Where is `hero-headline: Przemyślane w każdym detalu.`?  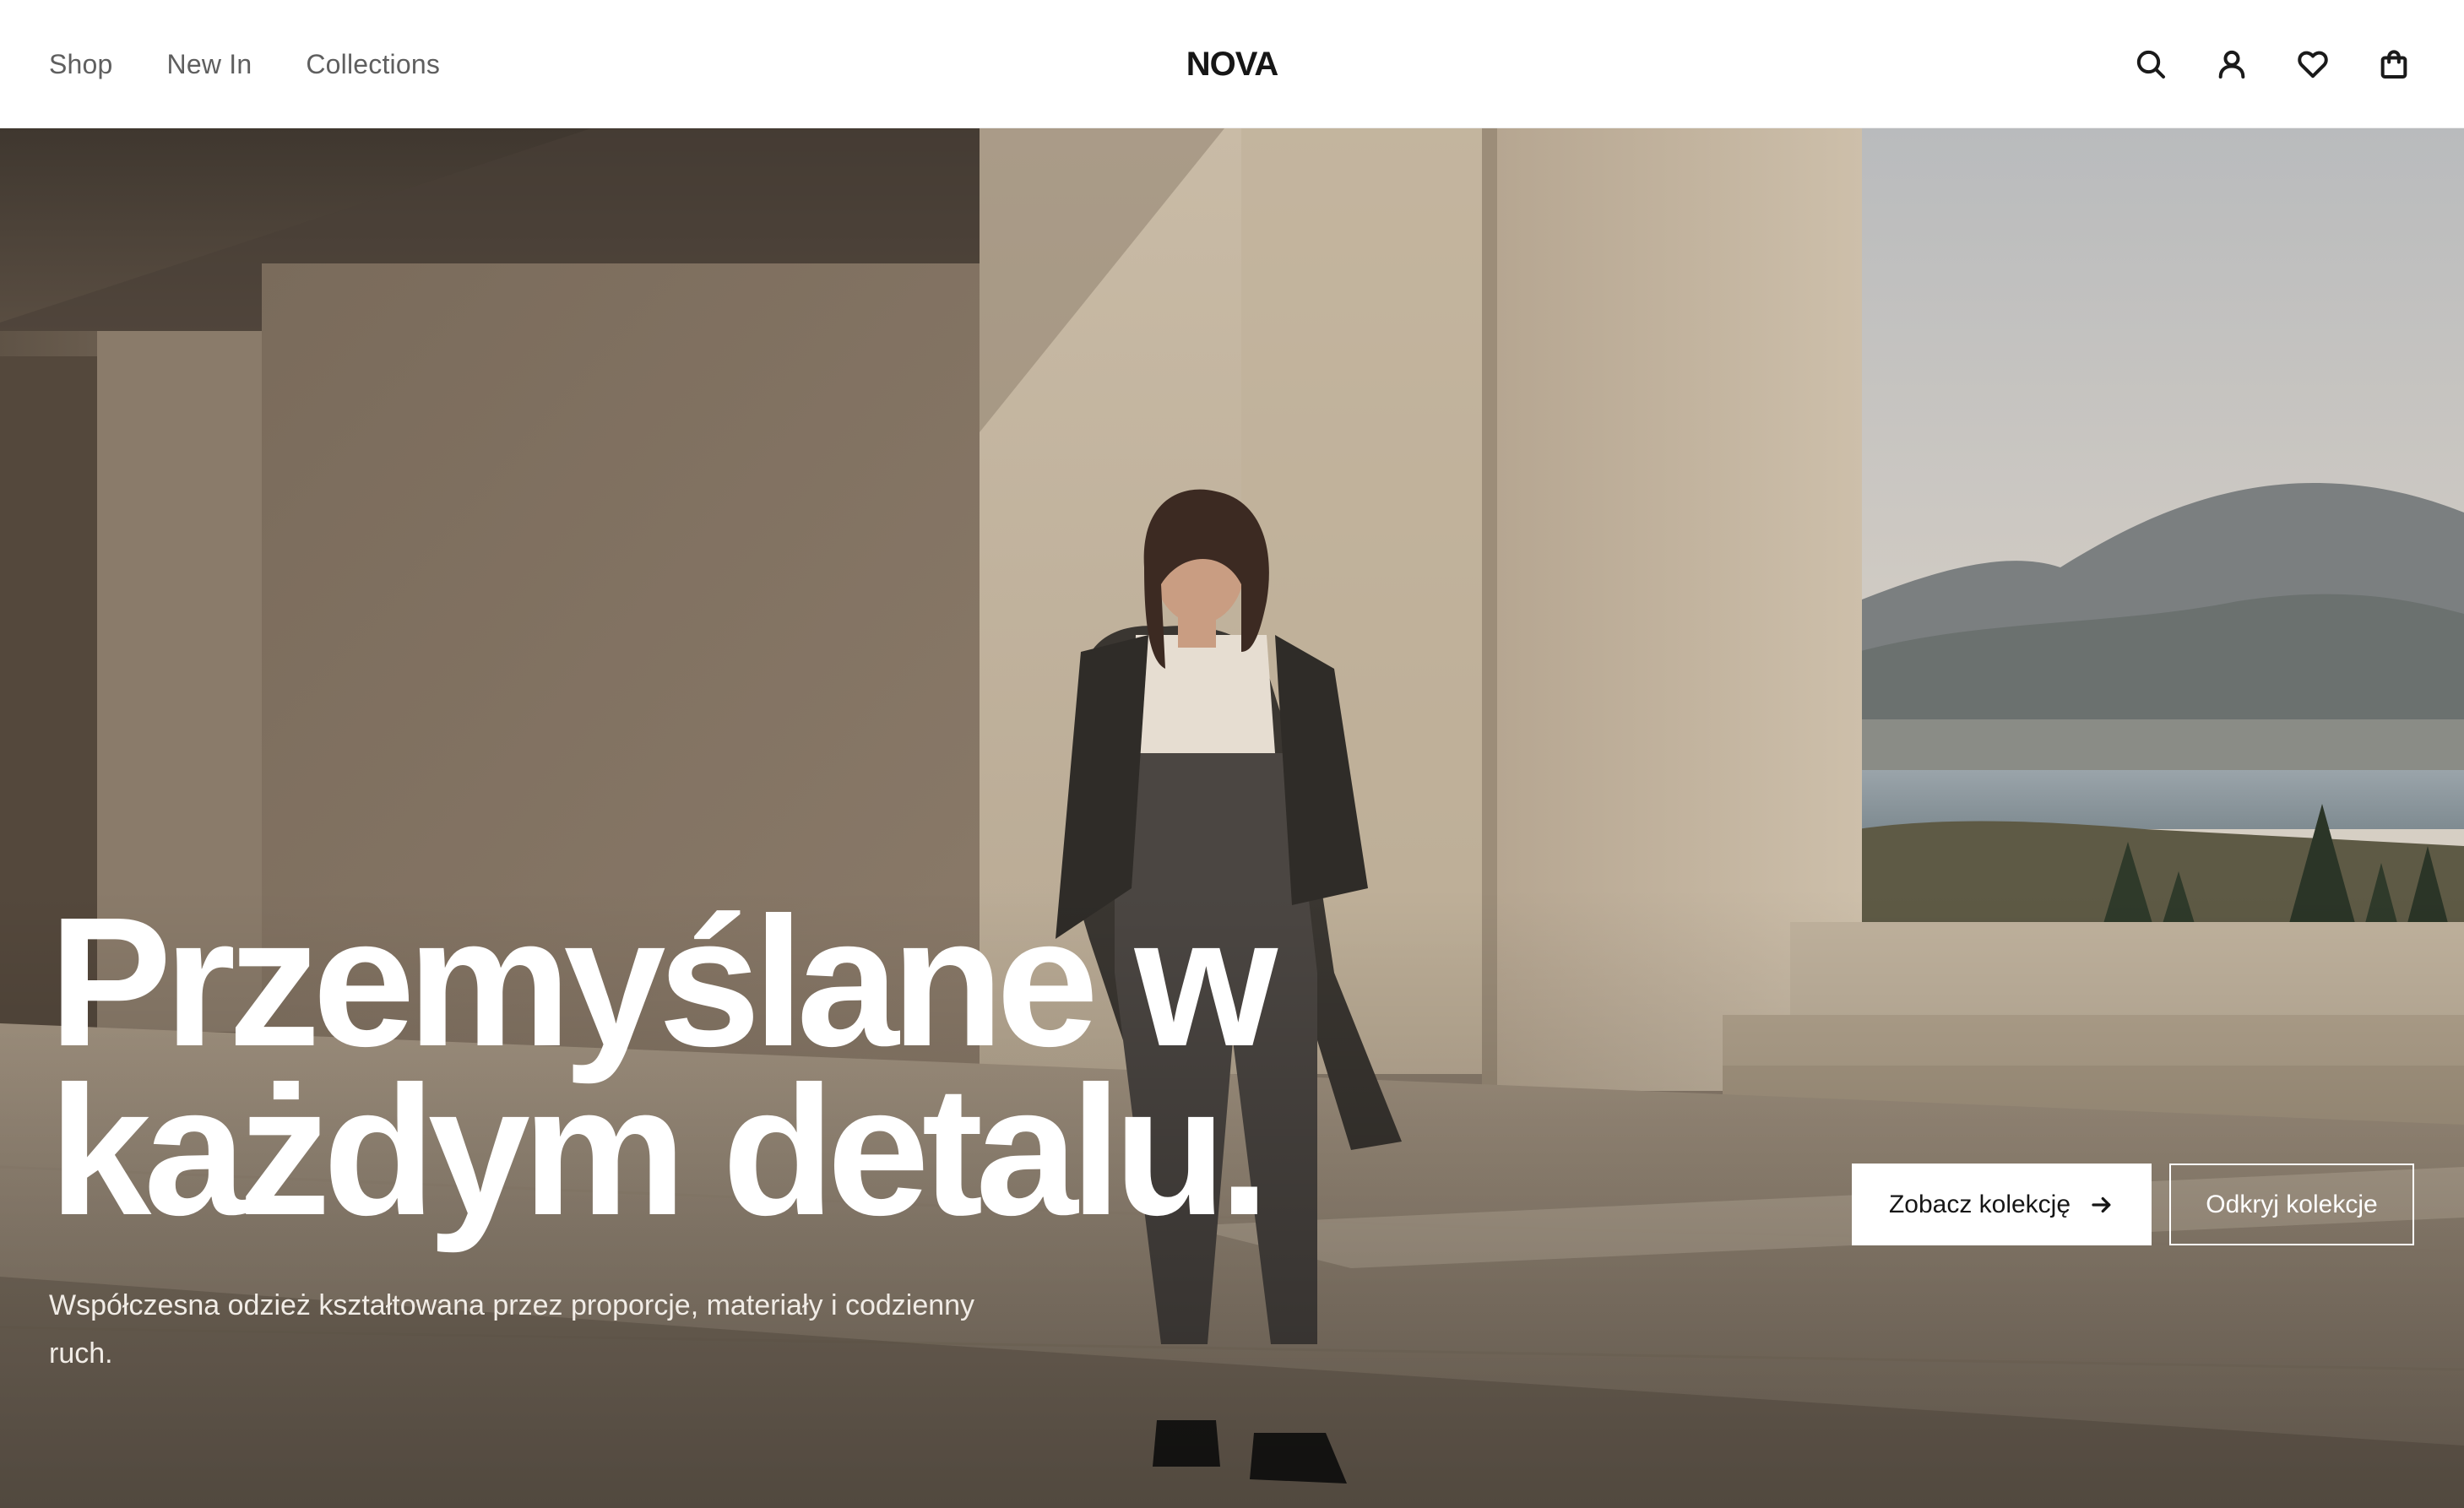
hero-headline: Przemyślane w każdym detalu. is located at coordinates (724, 1067).